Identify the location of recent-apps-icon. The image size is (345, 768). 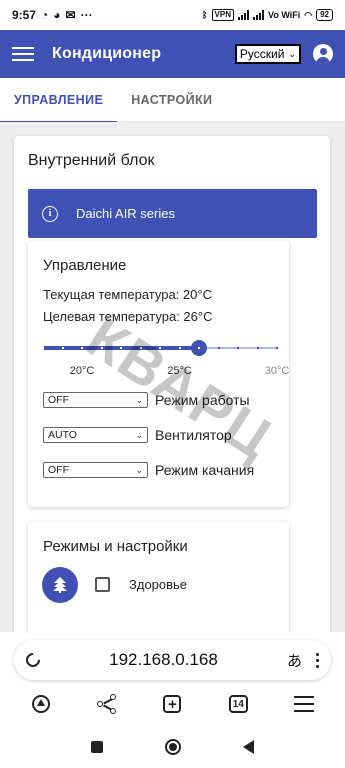
(97, 747).